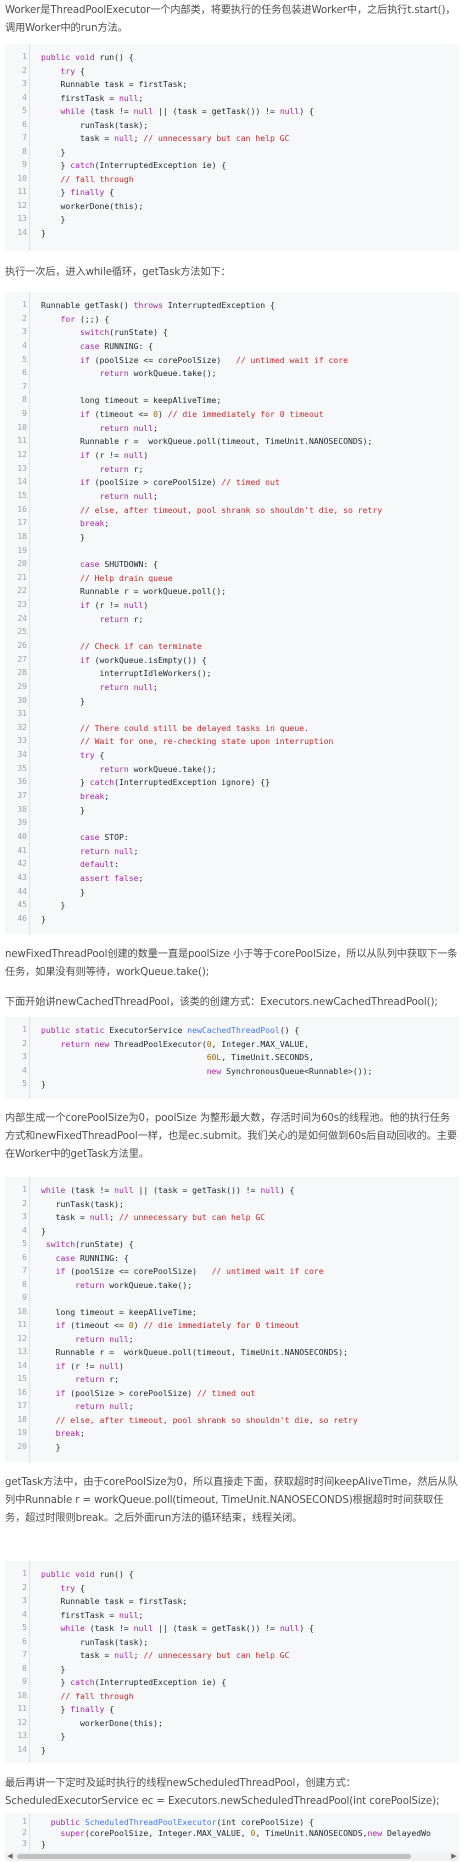 This screenshot has height=1862, width=464. I want to click on scrollbar-thumb, so click(214, 1856).